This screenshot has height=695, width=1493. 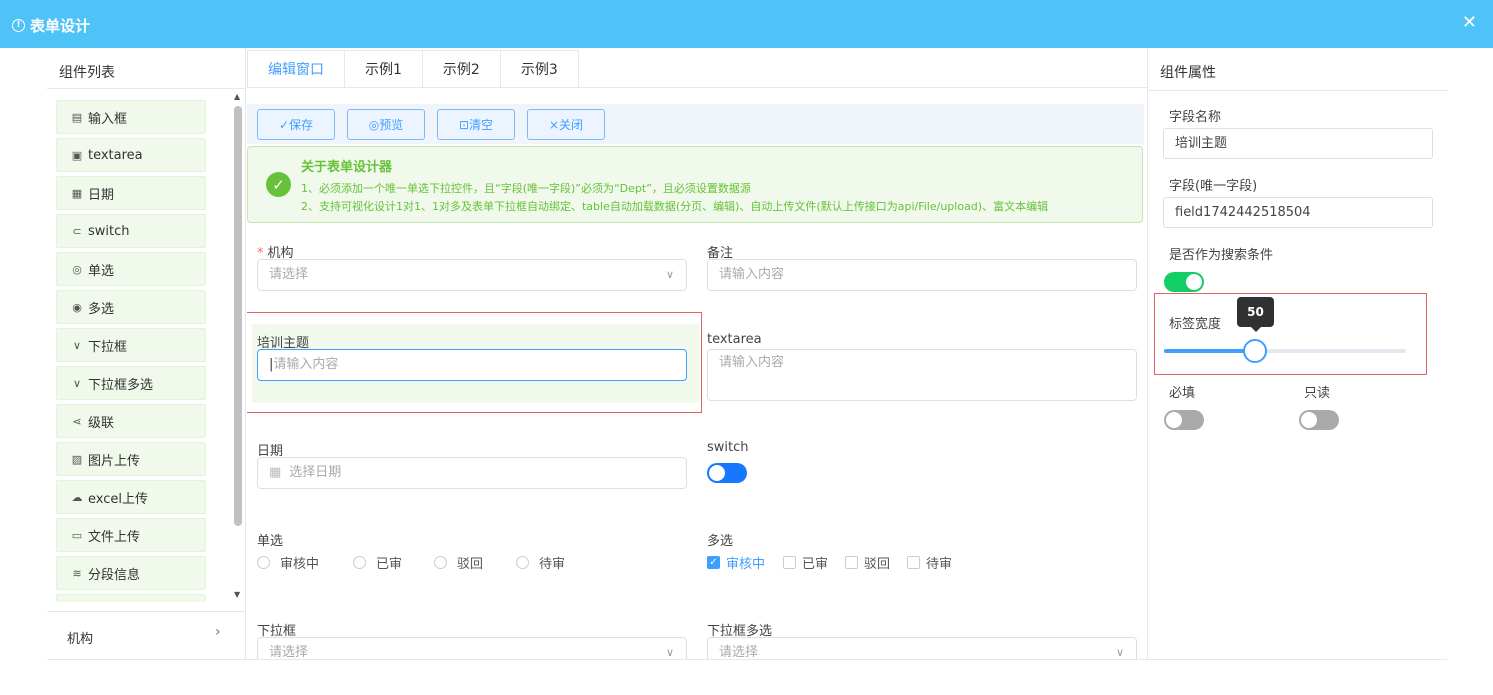 What do you see at coordinates (384, 69) in the screenshot?
I see `tab-example-1: 示例1` at bounding box center [384, 69].